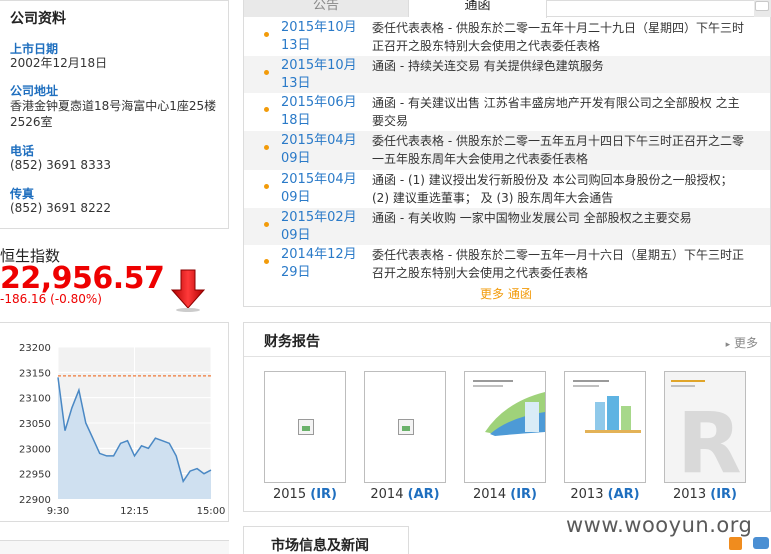  I want to click on x-tick-label: 12:15, so click(134, 511).